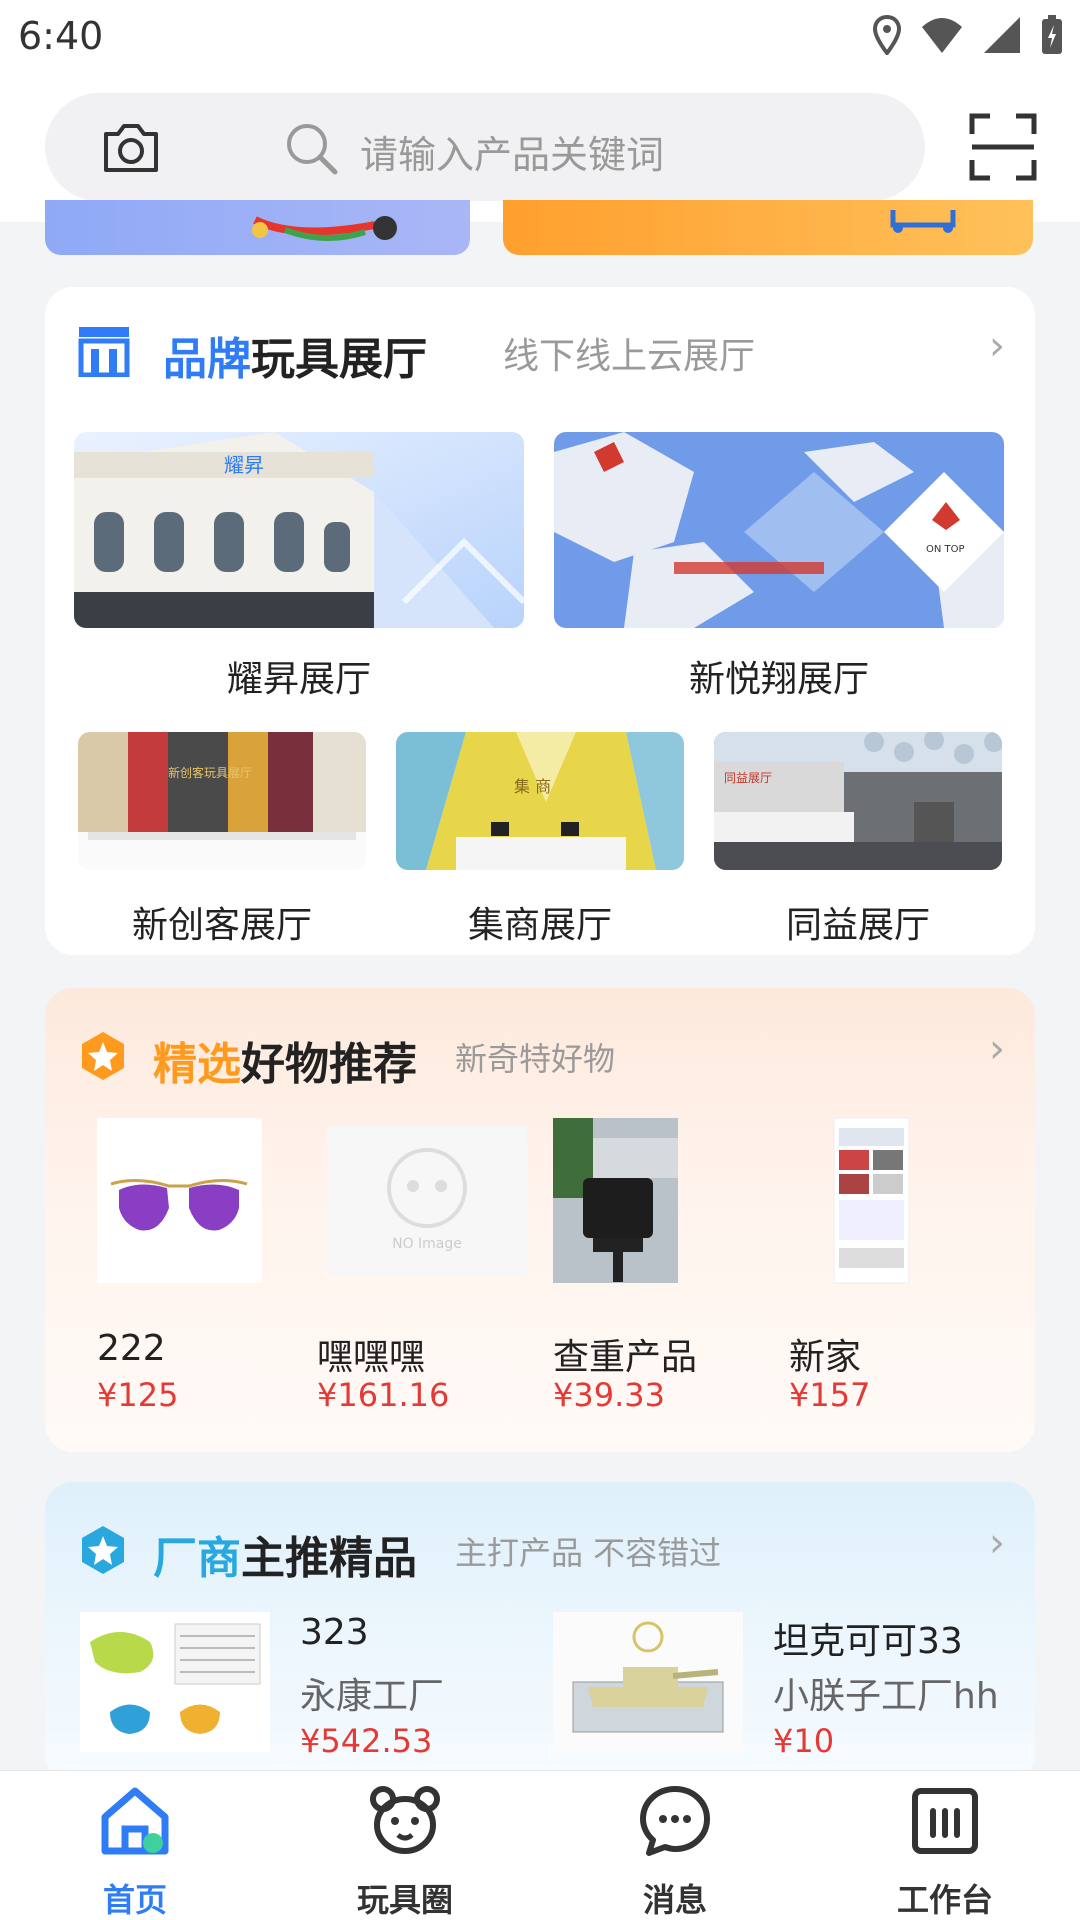 Image resolution: width=1080 pixels, height=1920 pixels. I want to click on hall-tile: ON TOP 新悦翔展厅, so click(779, 566).